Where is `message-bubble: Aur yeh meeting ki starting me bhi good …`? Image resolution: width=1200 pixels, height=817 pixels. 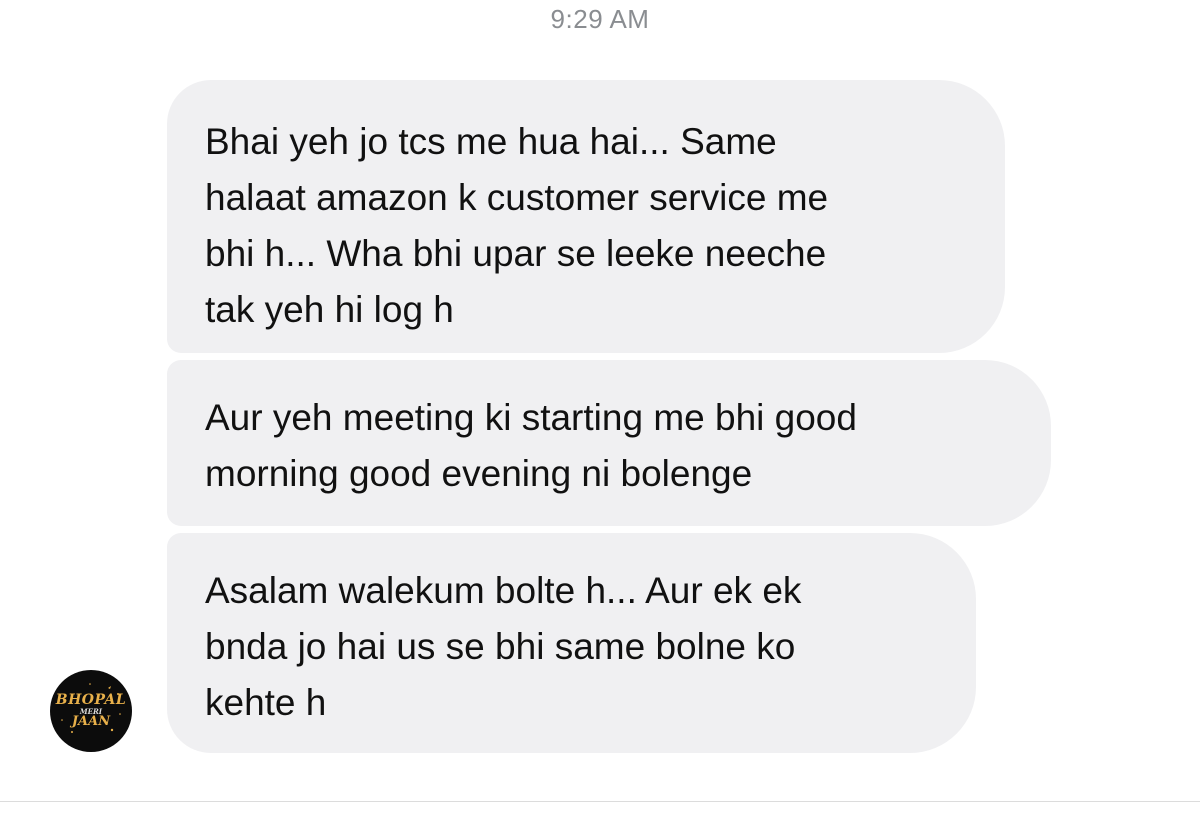
message-bubble: Aur yeh meeting ki starting me bhi good … is located at coordinates (609, 443).